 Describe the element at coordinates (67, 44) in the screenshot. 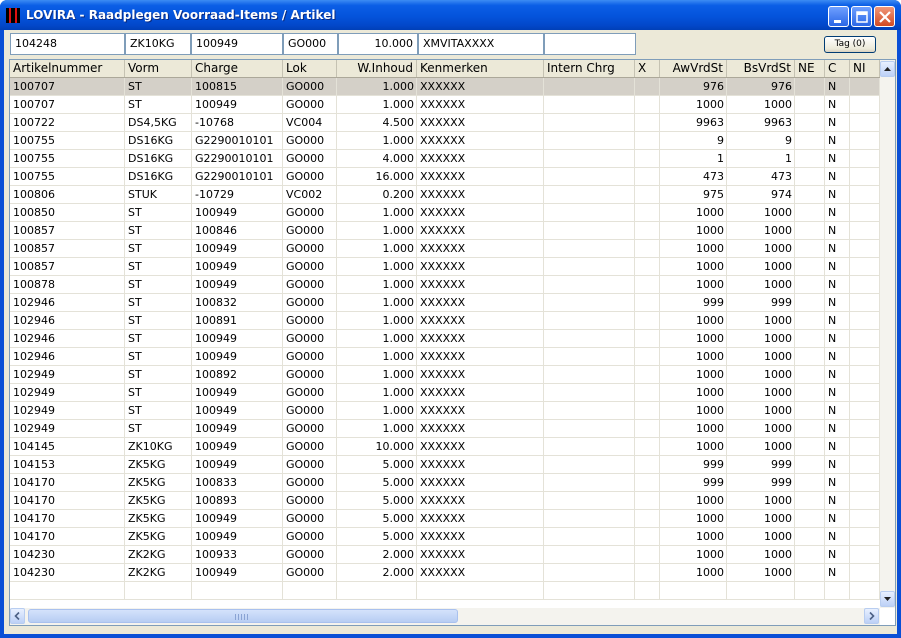

I see `filter-artikelnummer-field: 104248` at that location.